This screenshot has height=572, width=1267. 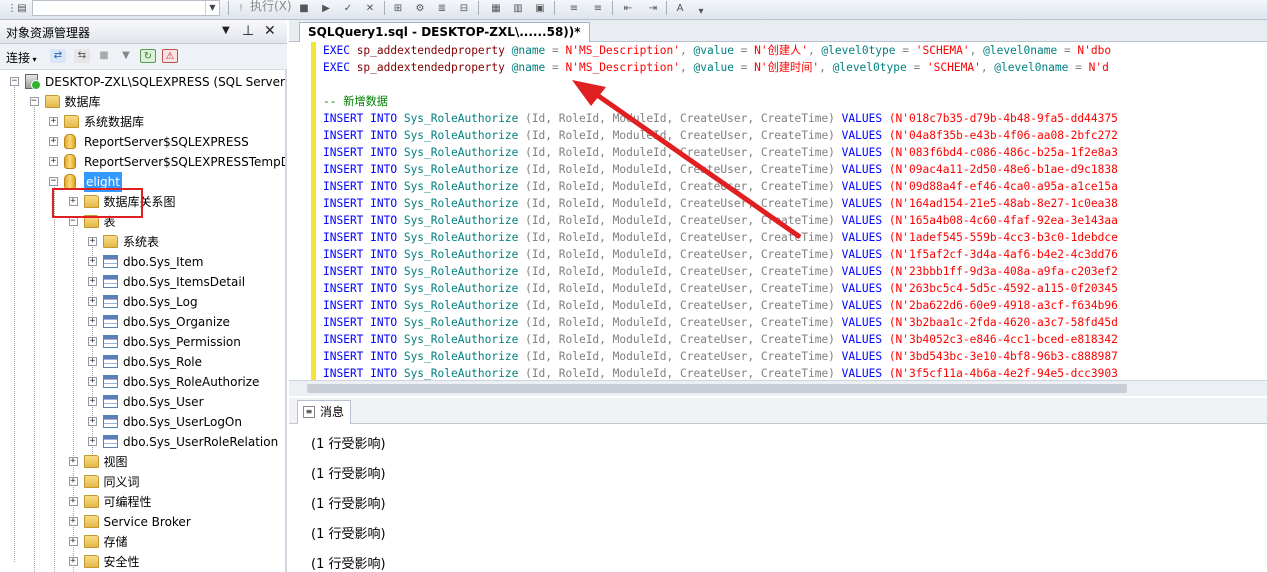 I want to click on connect-button: 连接 ▾, so click(x=21, y=57).